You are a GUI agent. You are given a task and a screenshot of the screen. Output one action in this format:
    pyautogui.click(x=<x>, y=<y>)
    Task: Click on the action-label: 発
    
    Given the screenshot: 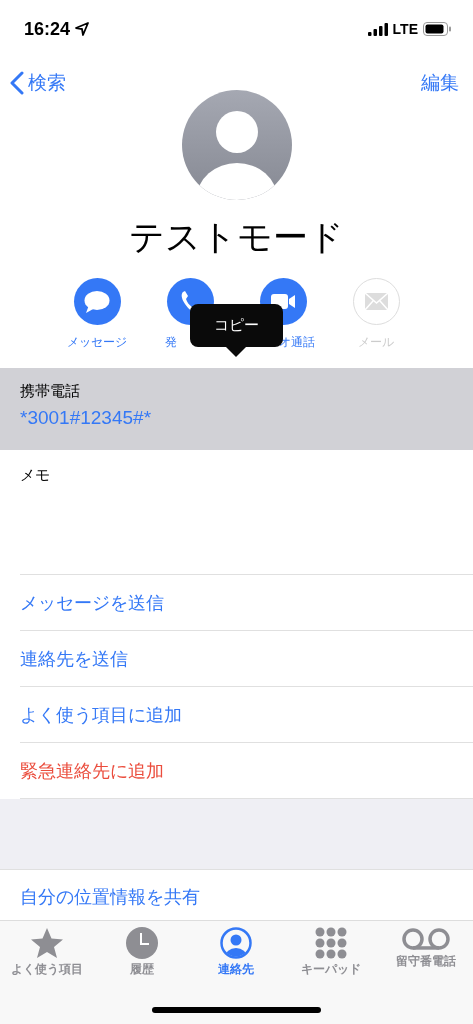 What is the action you would take?
    pyautogui.click(x=171, y=342)
    